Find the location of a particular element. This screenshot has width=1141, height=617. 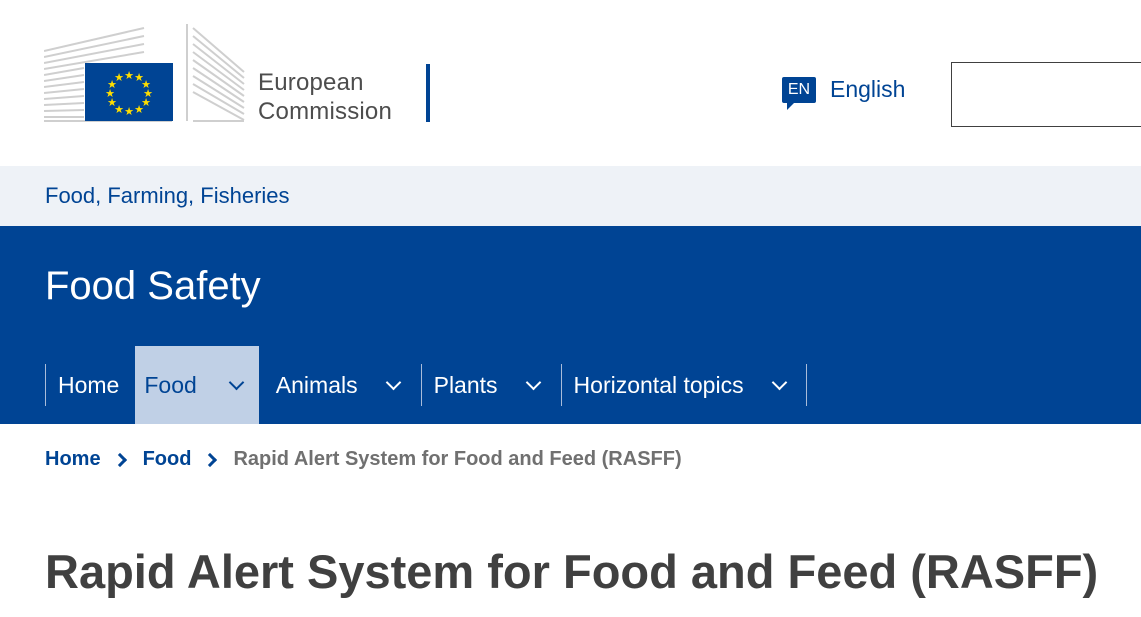

menu-item-food: Food is located at coordinates (197, 385).